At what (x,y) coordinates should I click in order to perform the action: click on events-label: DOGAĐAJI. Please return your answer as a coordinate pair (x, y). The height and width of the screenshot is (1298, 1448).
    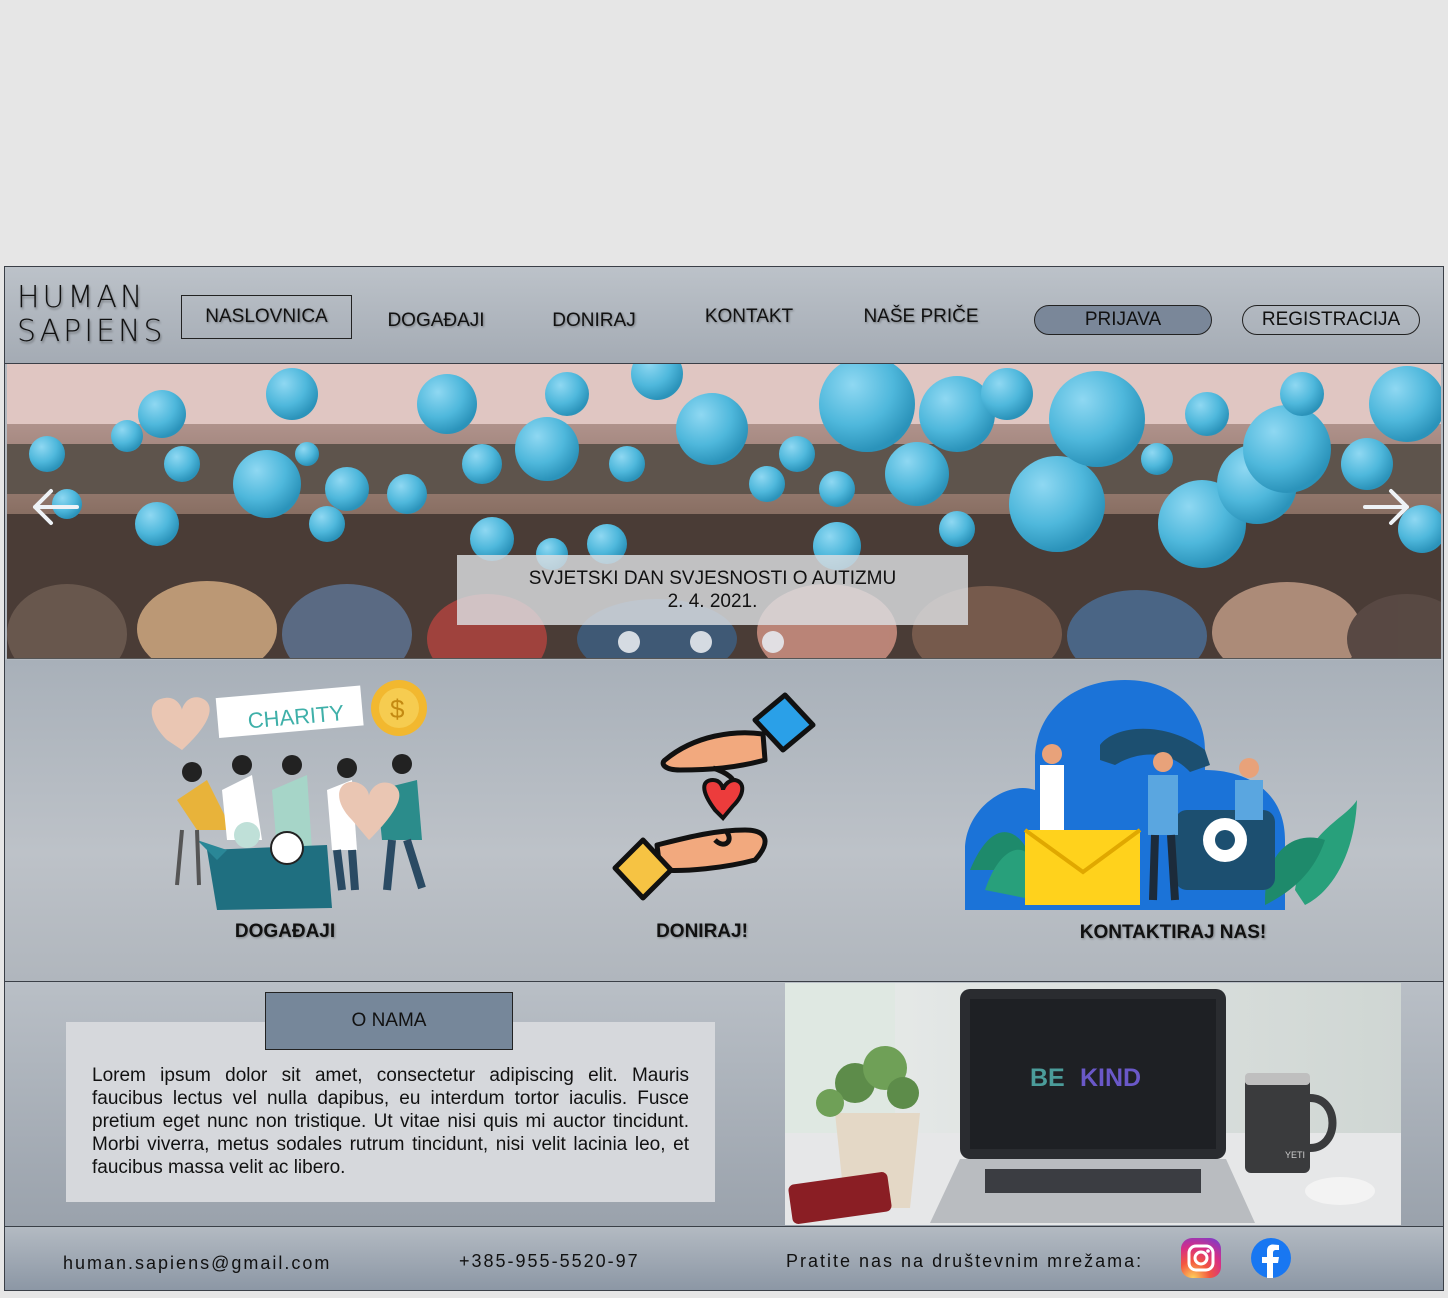
    Looking at the image, I should click on (285, 932).